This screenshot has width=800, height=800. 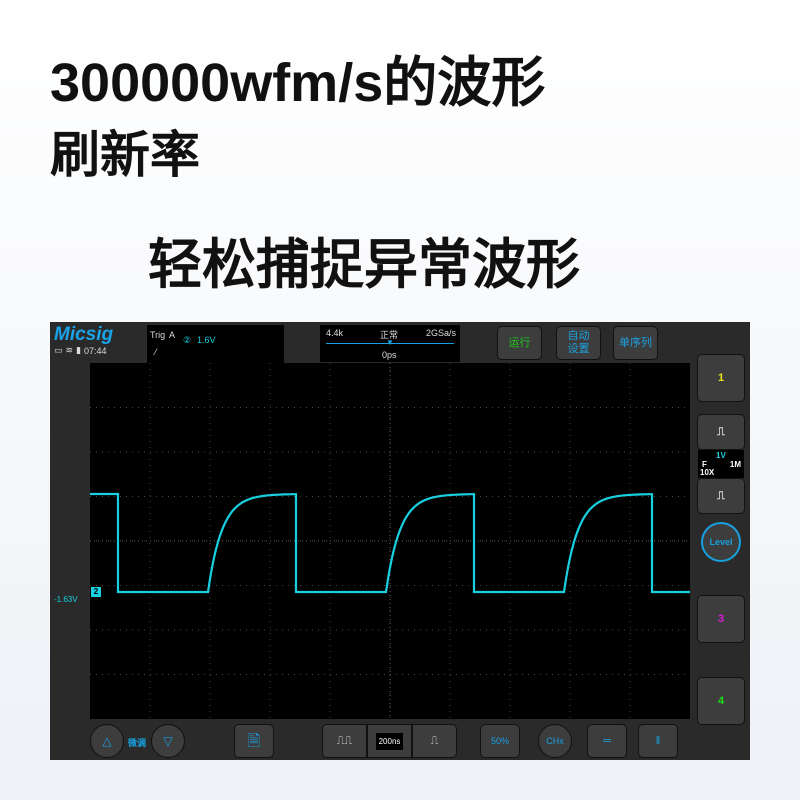 What do you see at coordinates (172, 335) in the screenshot?
I see `trig-mode: A` at bounding box center [172, 335].